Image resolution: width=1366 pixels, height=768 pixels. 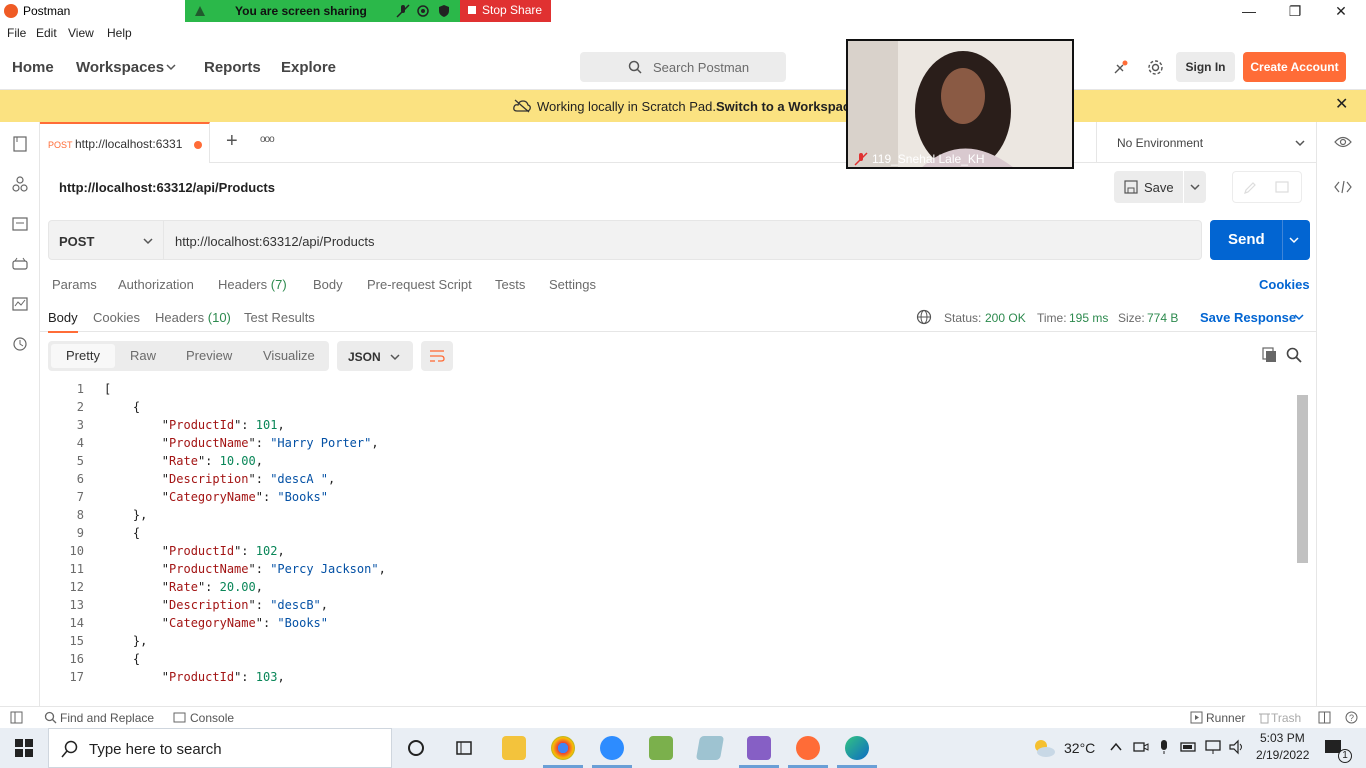 What do you see at coordinates (808, 748) in the screenshot?
I see `postman-taskbar-icon` at bounding box center [808, 748].